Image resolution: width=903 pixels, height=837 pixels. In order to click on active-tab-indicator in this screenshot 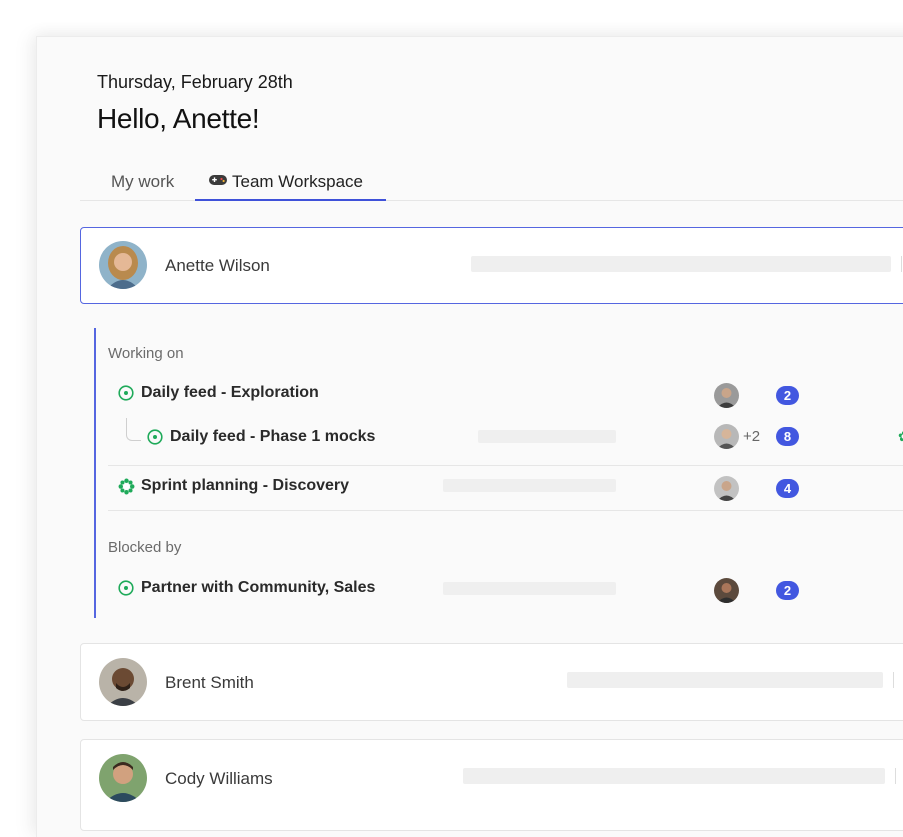, I will do `click(290, 200)`.